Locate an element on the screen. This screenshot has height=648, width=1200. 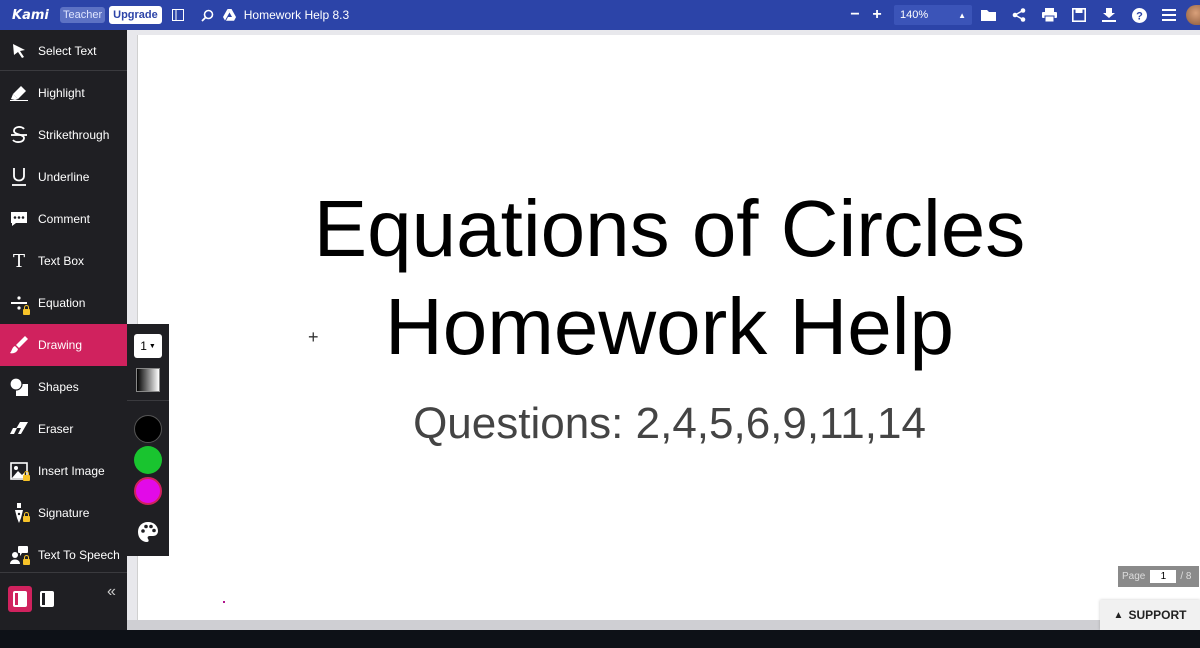
tool-label: Highlight is located at coordinates (61, 93).